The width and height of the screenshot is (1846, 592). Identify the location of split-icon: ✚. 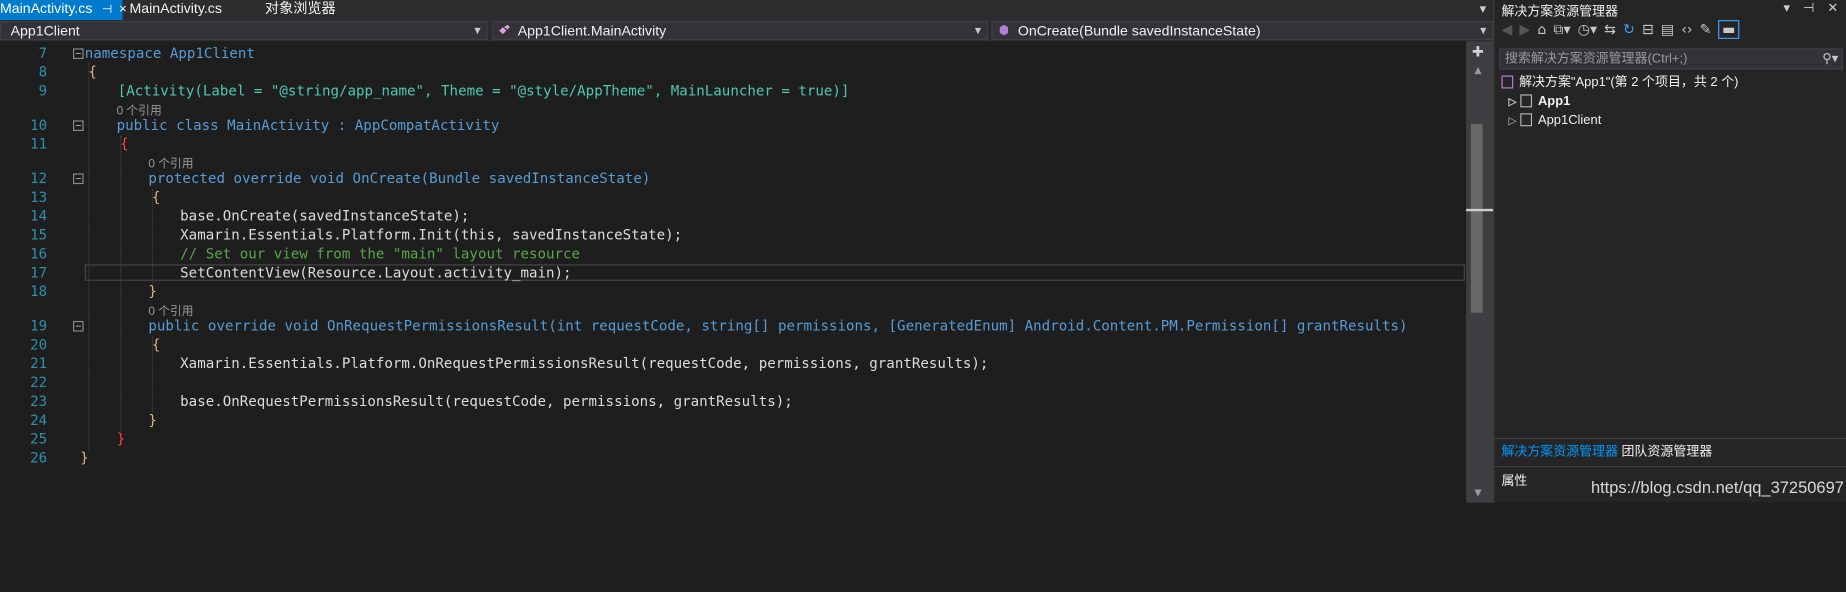
(1478, 52).